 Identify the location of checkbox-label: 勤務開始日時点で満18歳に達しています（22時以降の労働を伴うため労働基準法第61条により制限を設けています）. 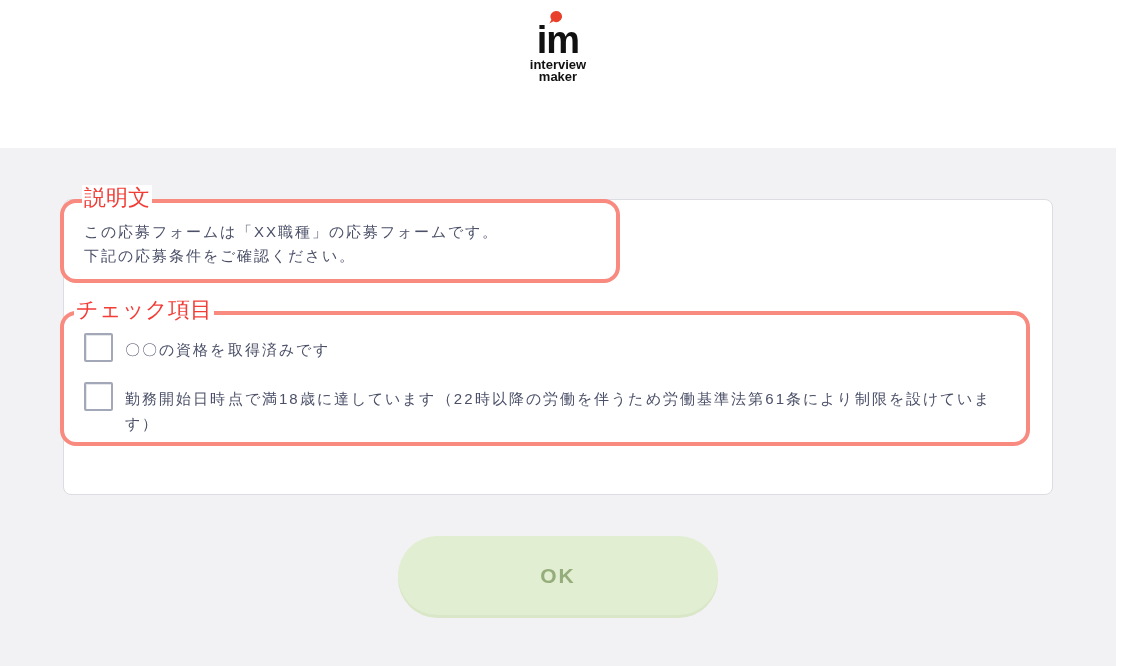
(559, 411).